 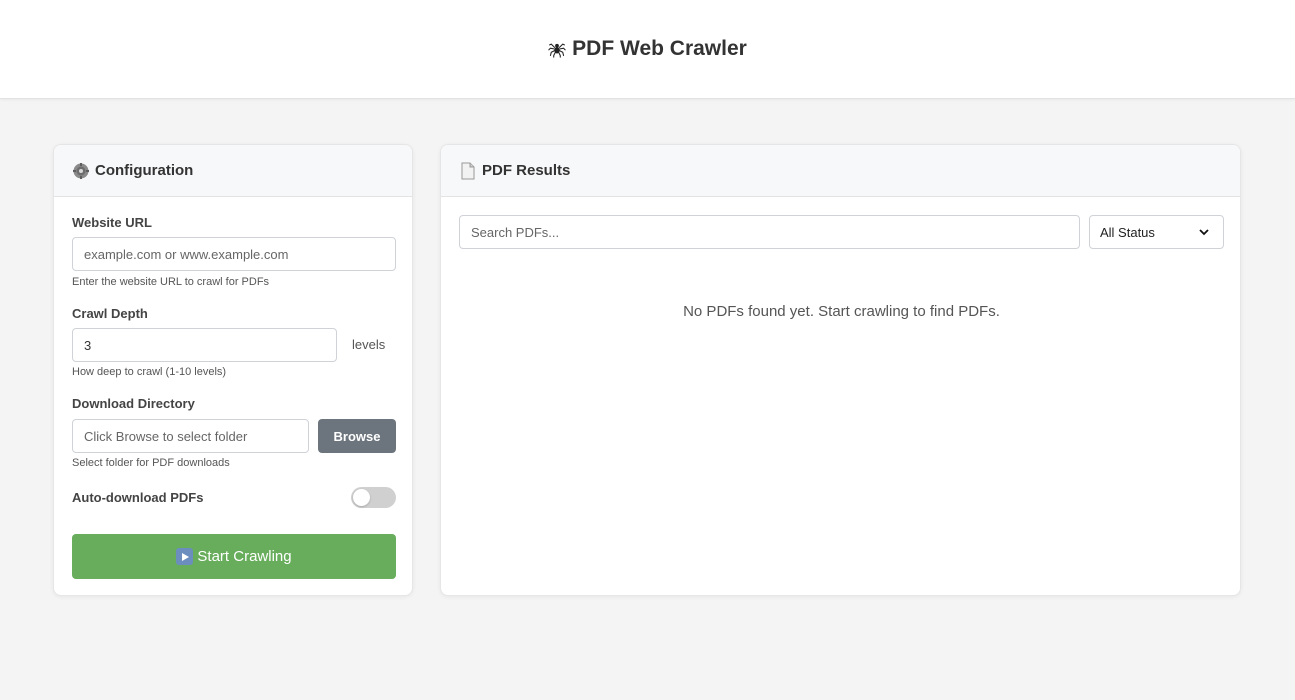 I want to click on status-filter-select: All Status, so click(x=1156, y=232).